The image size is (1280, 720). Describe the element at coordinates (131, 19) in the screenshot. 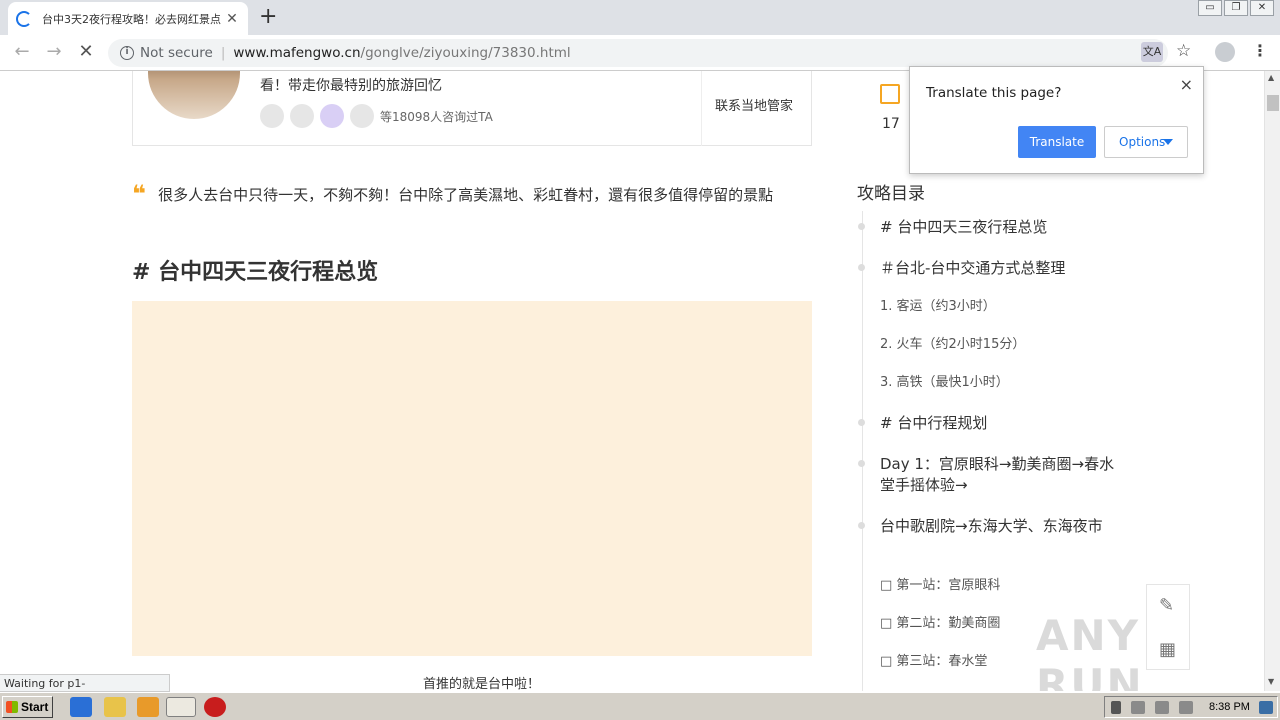

I see `tab-title: 台中3天2夜行程攻略！必去网红景点` at that location.